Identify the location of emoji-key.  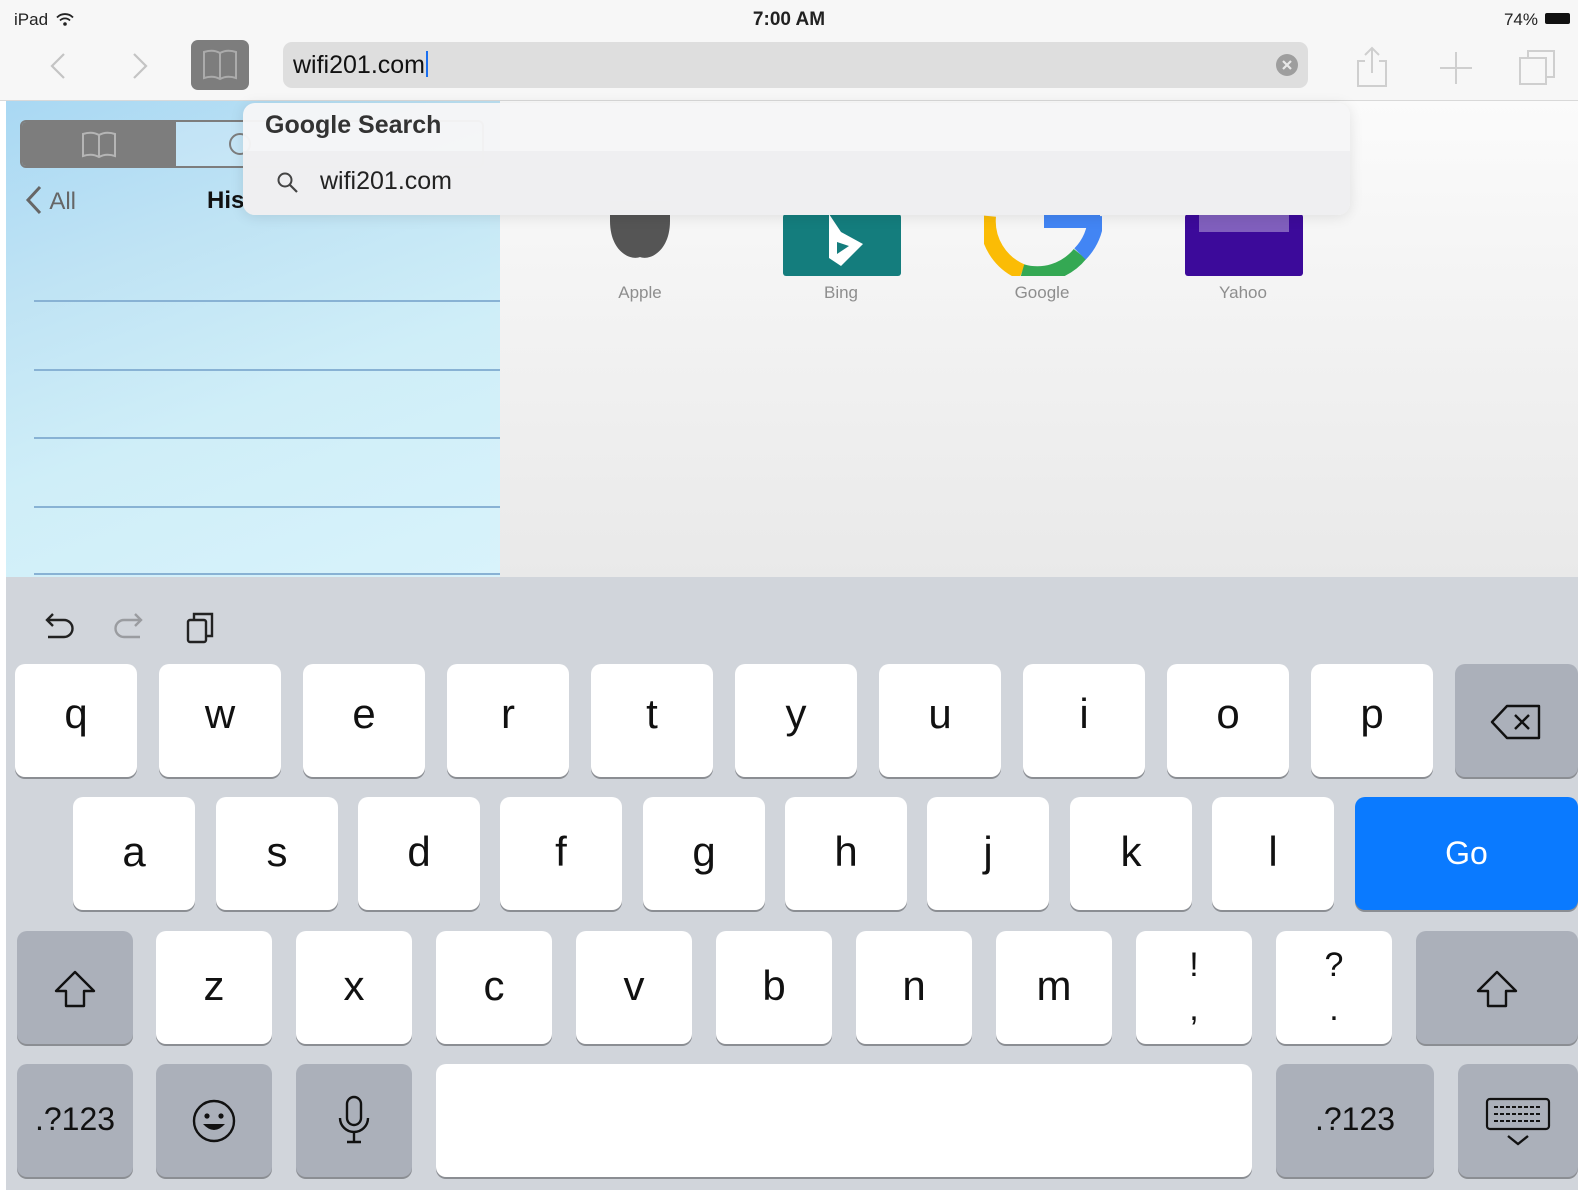
(214, 1120).